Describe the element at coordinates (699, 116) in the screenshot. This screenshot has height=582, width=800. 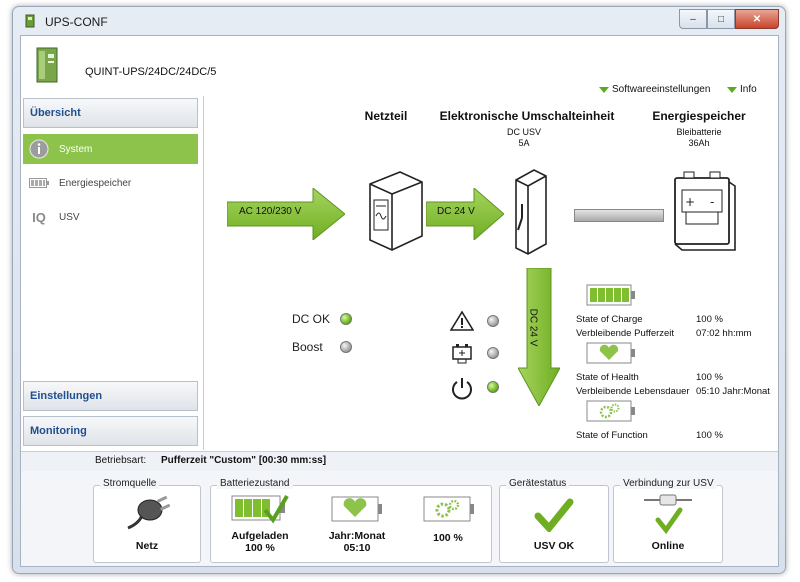
I see `energiespeicher-title: Energiespeicher` at that location.